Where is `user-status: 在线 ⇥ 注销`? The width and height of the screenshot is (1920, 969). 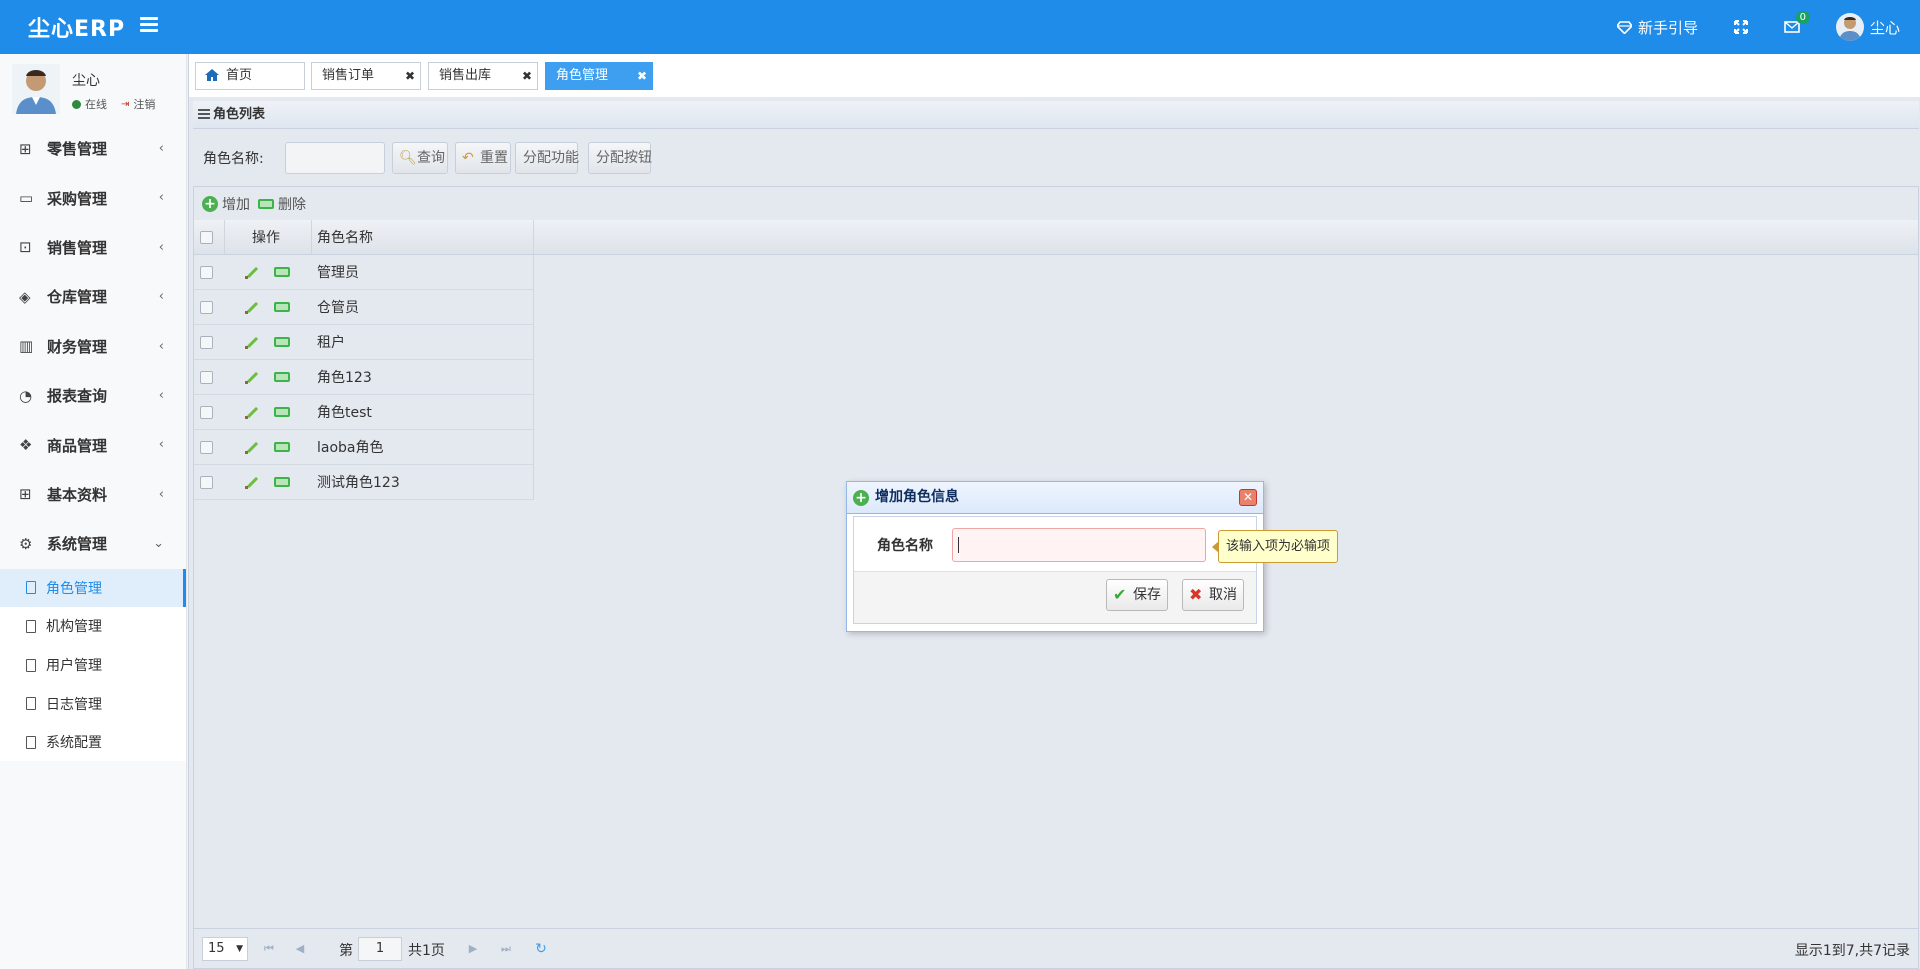
user-status: 在线 ⇥ 注销 is located at coordinates (113, 104).